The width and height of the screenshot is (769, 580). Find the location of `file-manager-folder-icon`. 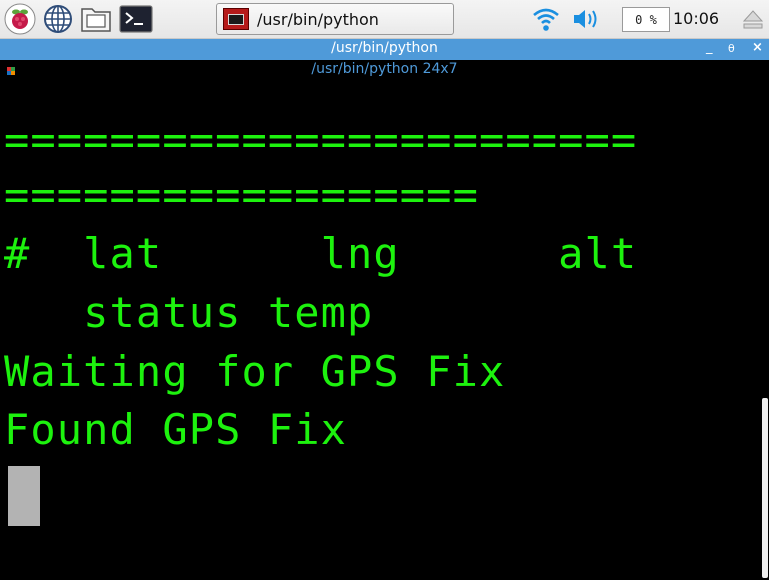

file-manager-folder-icon is located at coordinates (96, 19).